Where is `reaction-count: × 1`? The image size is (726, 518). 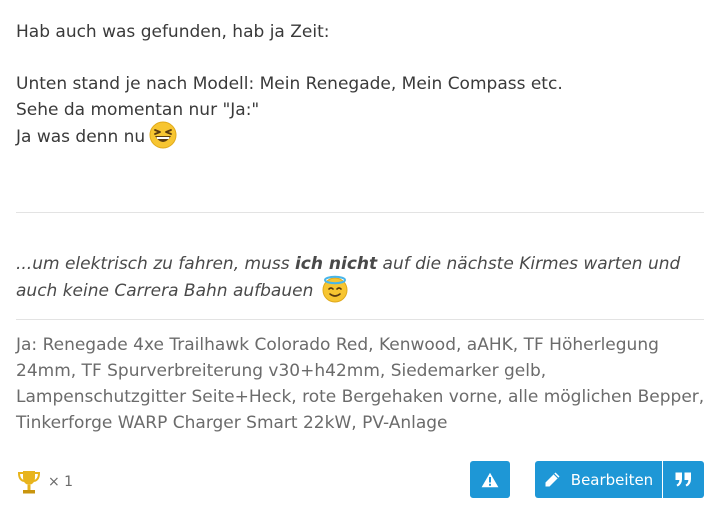 reaction-count: × 1 is located at coordinates (61, 482).